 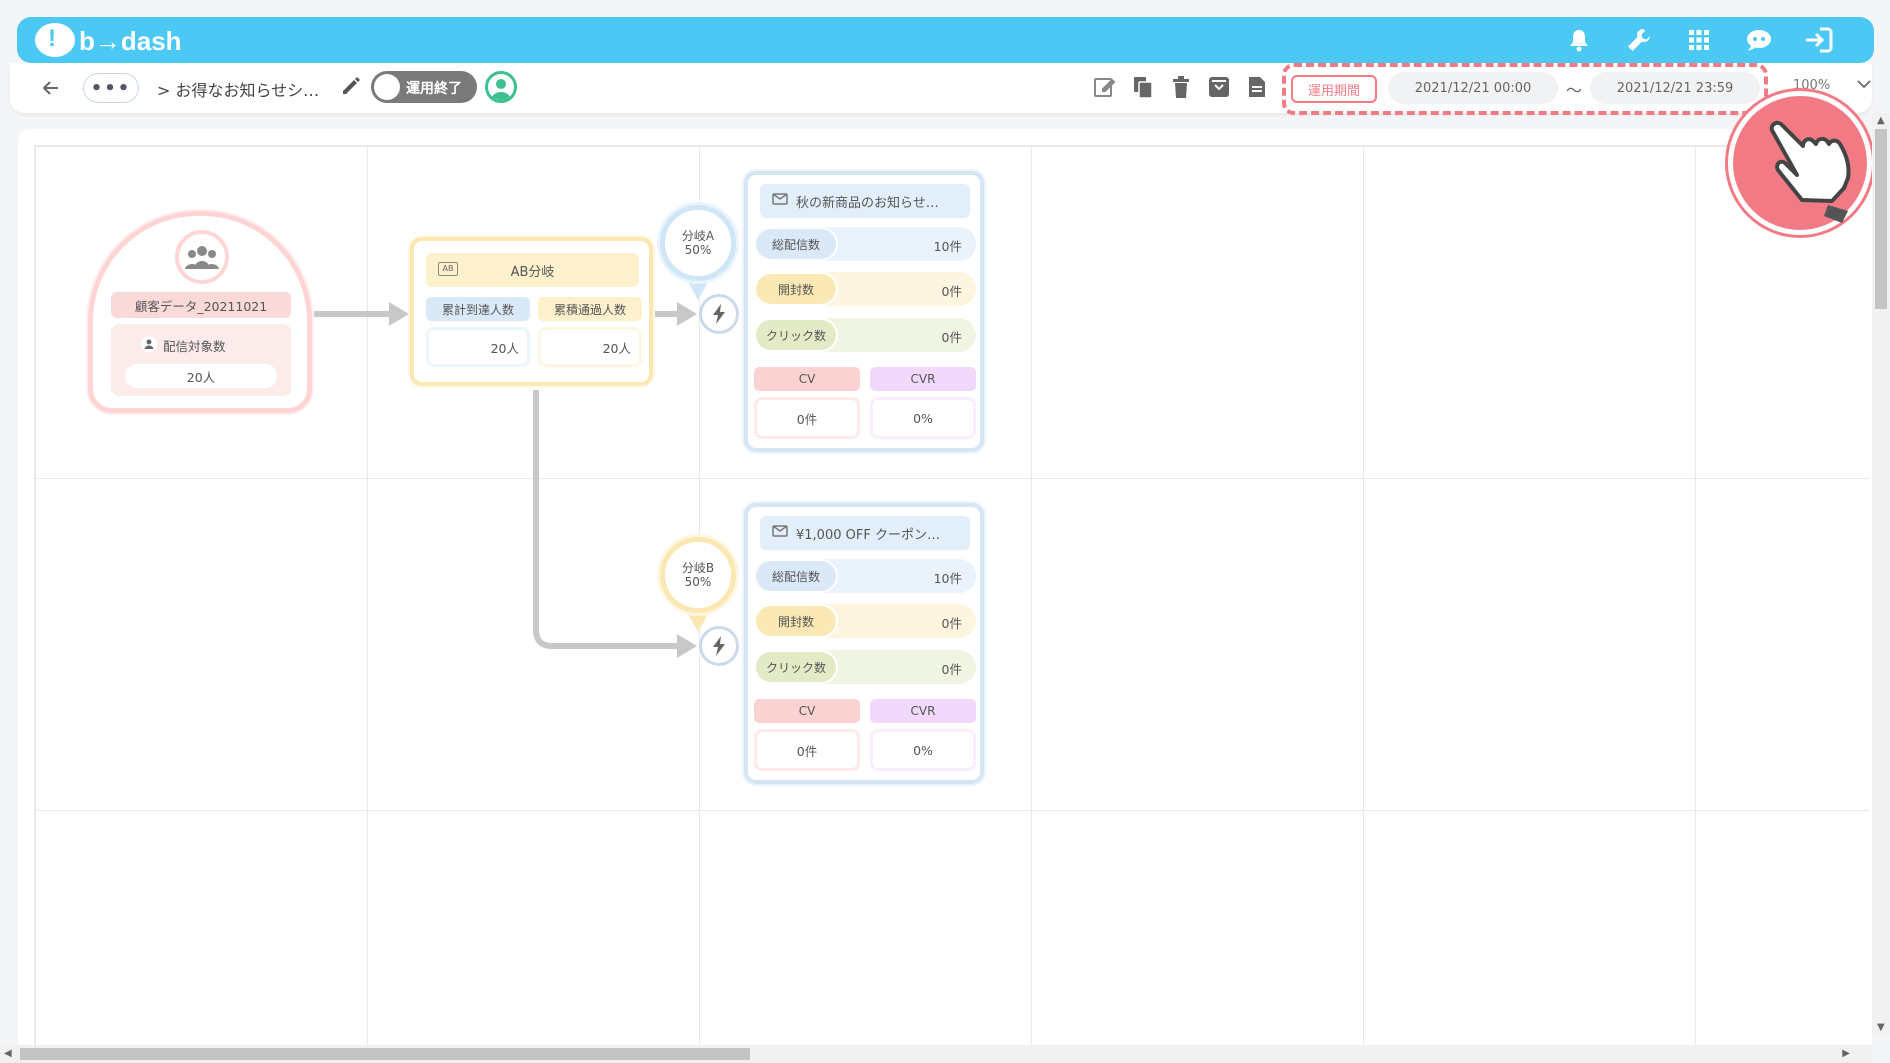 What do you see at coordinates (865, 335) in the screenshot?
I see `mail-a-click-row: クリック数 0件` at bounding box center [865, 335].